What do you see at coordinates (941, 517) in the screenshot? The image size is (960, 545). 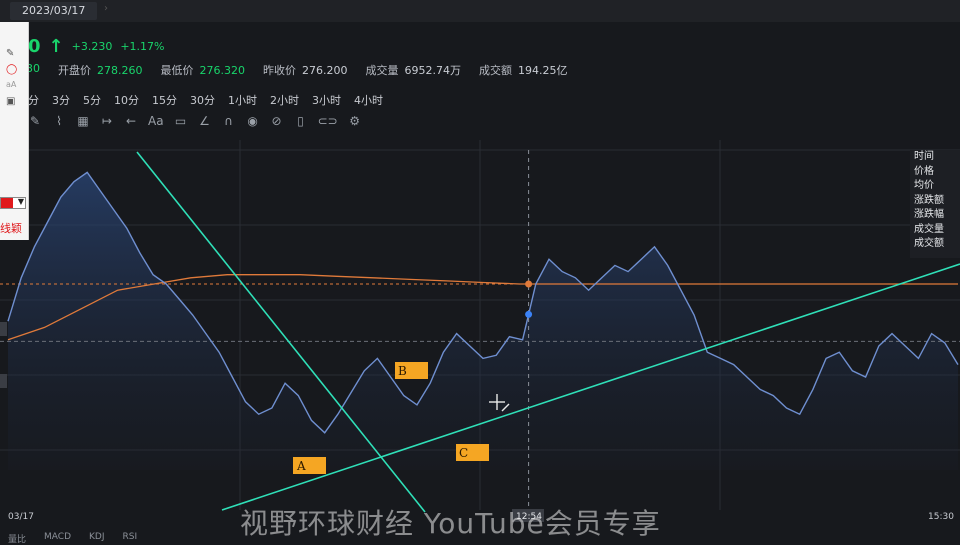 I see `x-tick-end: 15:30` at bounding box center [941, 517].